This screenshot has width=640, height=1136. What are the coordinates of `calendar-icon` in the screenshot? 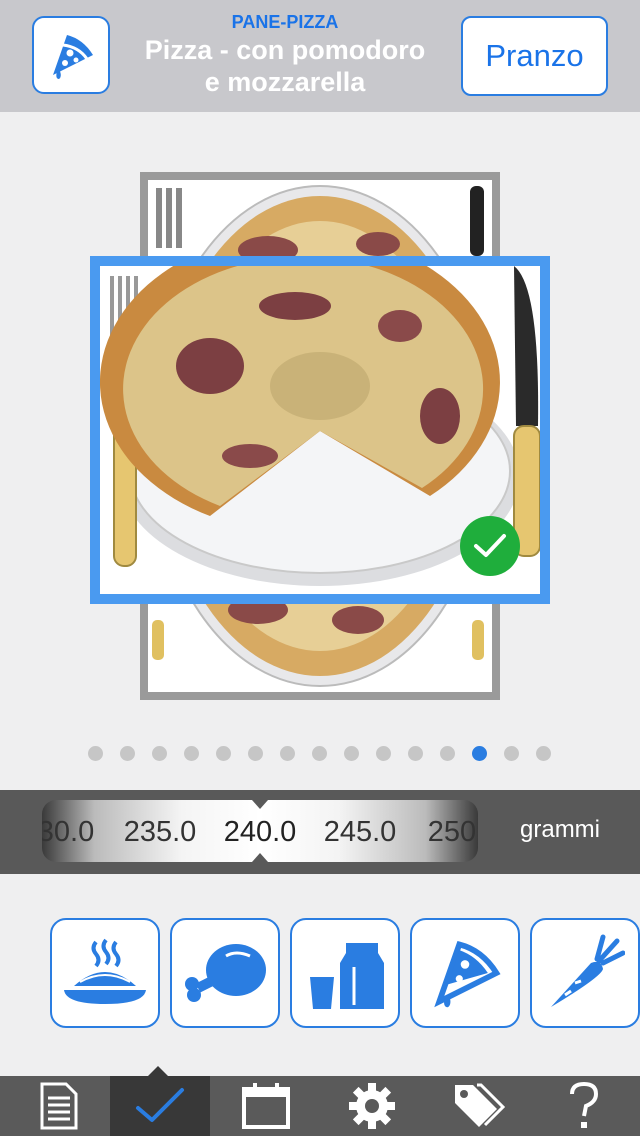 It's located at (266, 1106).